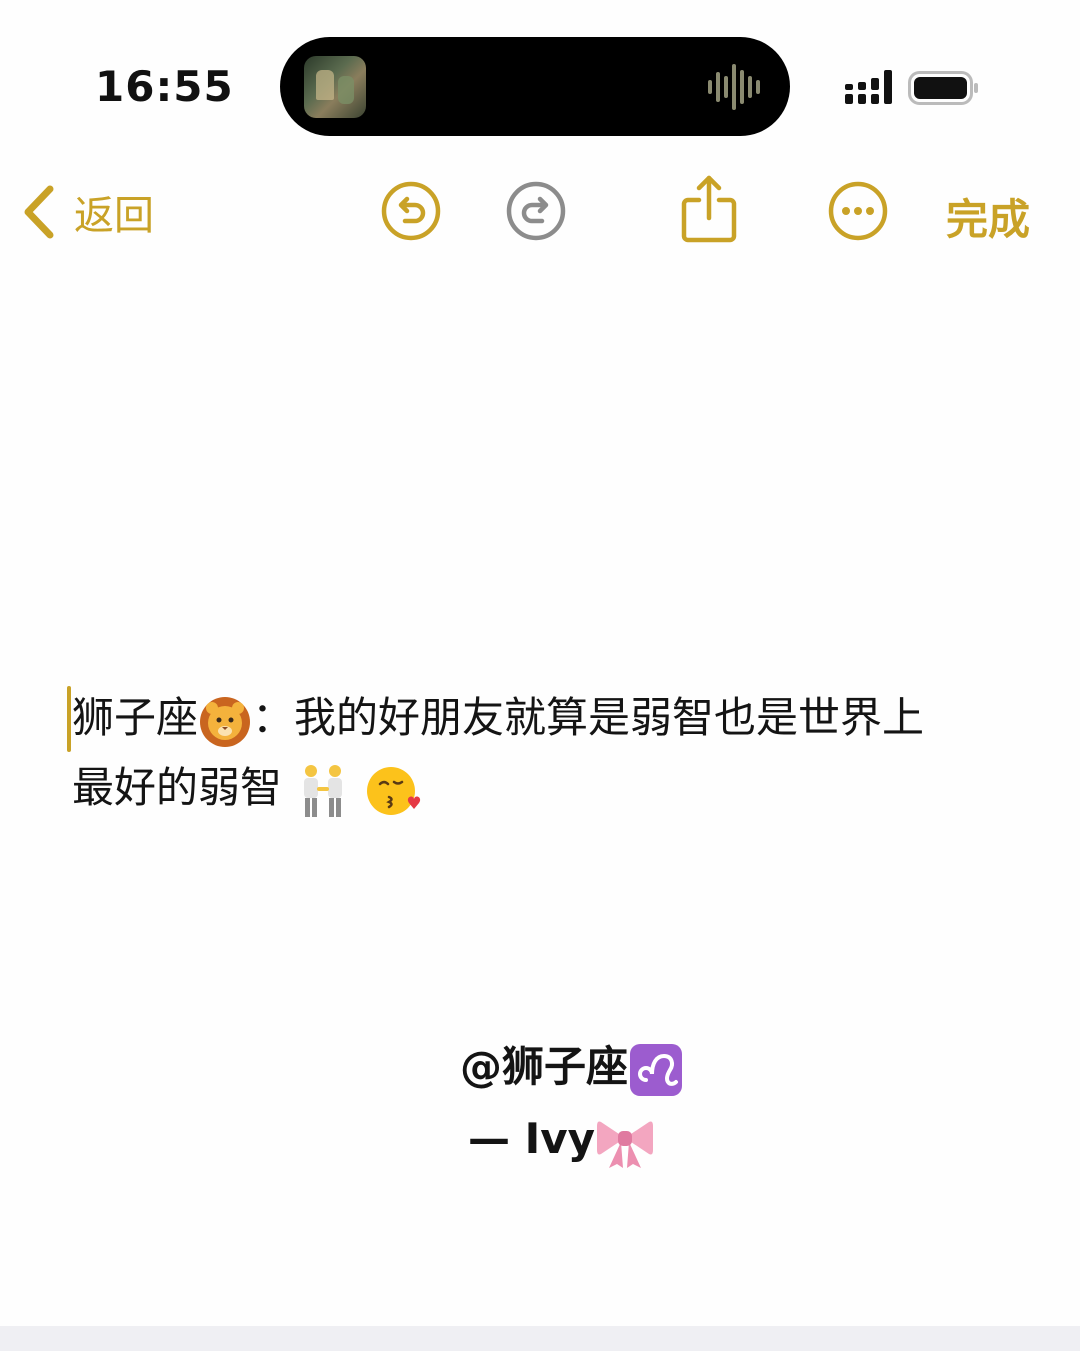 The width and height of the screenshot is (1080, 1351). What do you see at coordinates (536, 211) in the screenshot?
I see `redo-icon` at bounding box center [536, 211].